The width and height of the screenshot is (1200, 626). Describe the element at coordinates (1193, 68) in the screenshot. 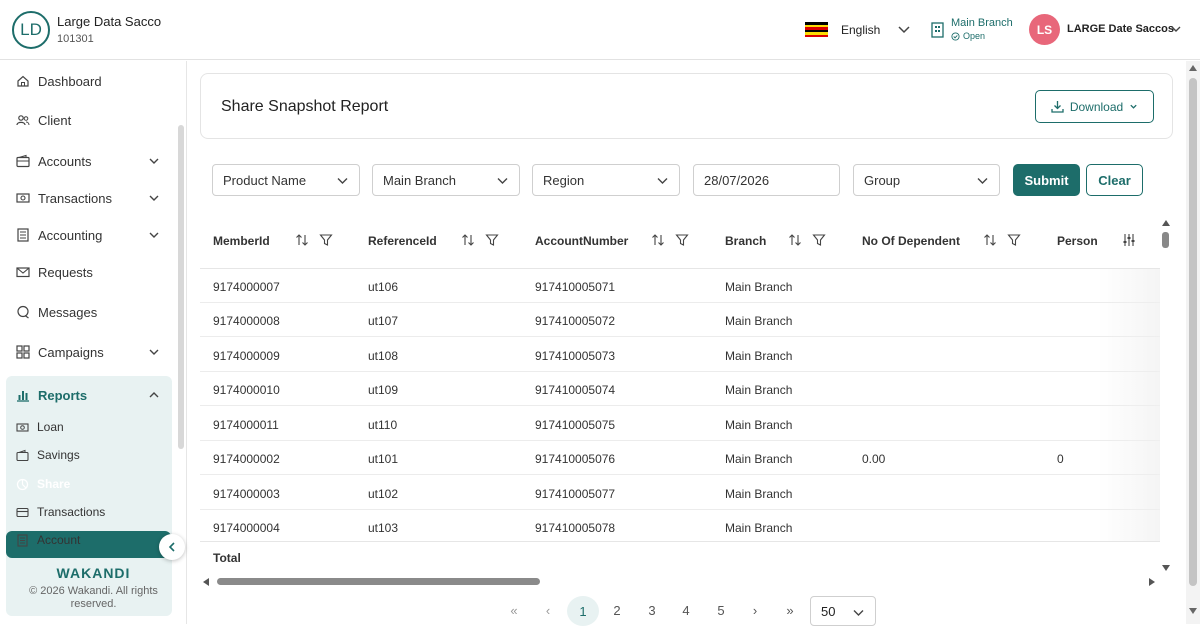

I see `scroll-up-icon` at that location.